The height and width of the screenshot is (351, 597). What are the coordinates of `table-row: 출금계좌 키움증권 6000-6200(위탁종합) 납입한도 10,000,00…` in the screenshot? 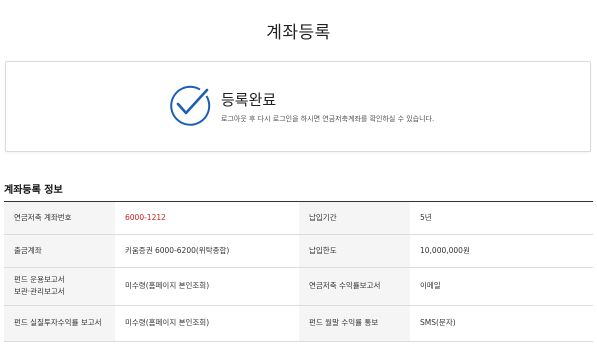 It's located at (298, 251).